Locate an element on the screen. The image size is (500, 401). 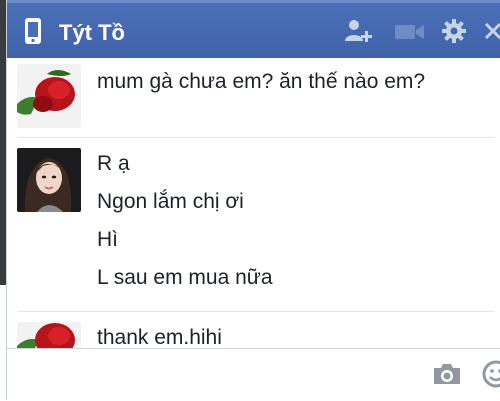
close-icon is located at coordinates (491, 31).